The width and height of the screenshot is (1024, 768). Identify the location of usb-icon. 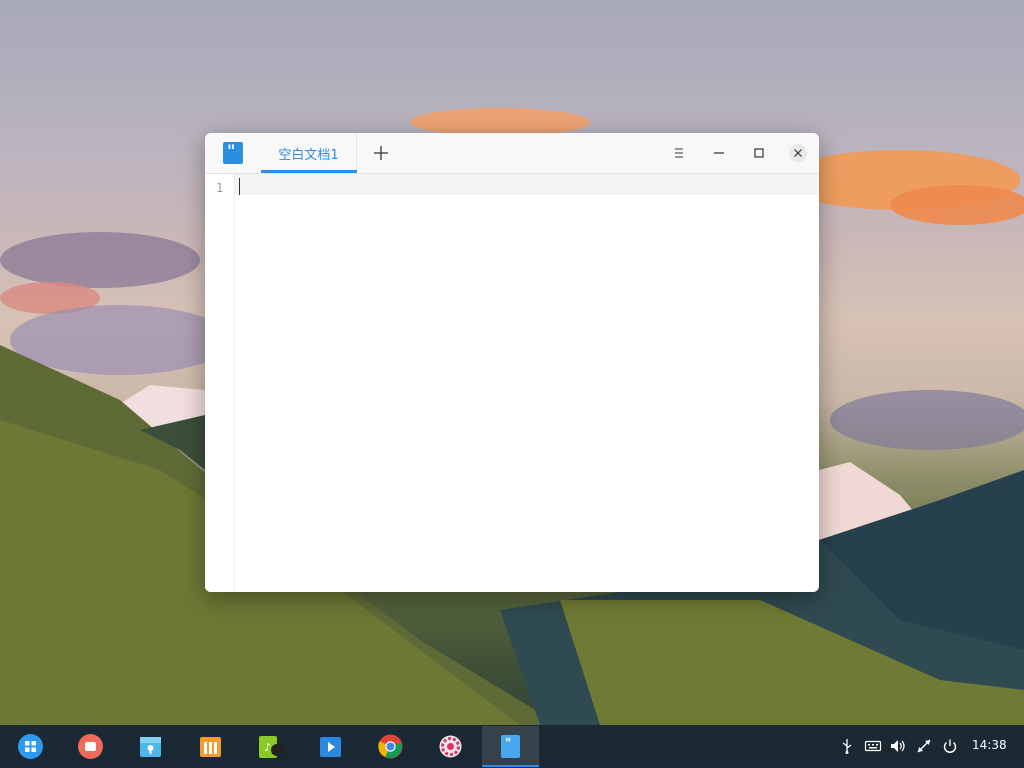
(847, 746).